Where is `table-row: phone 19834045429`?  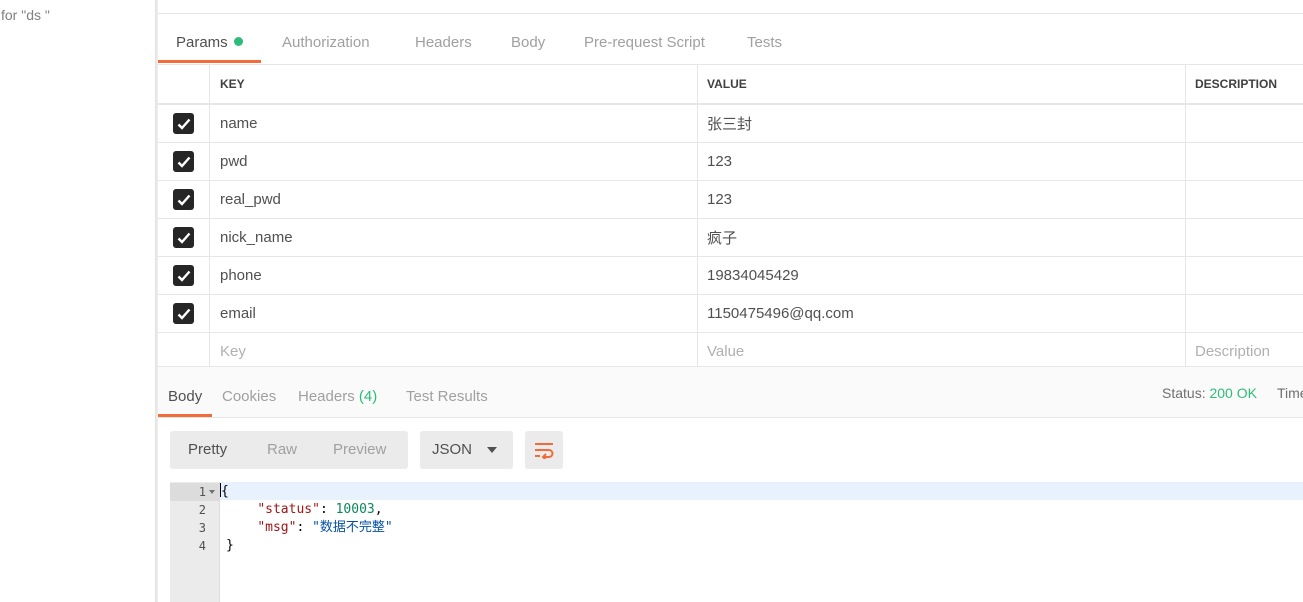 table-row: phone 19834045429 is located at coordinates (730, 276).